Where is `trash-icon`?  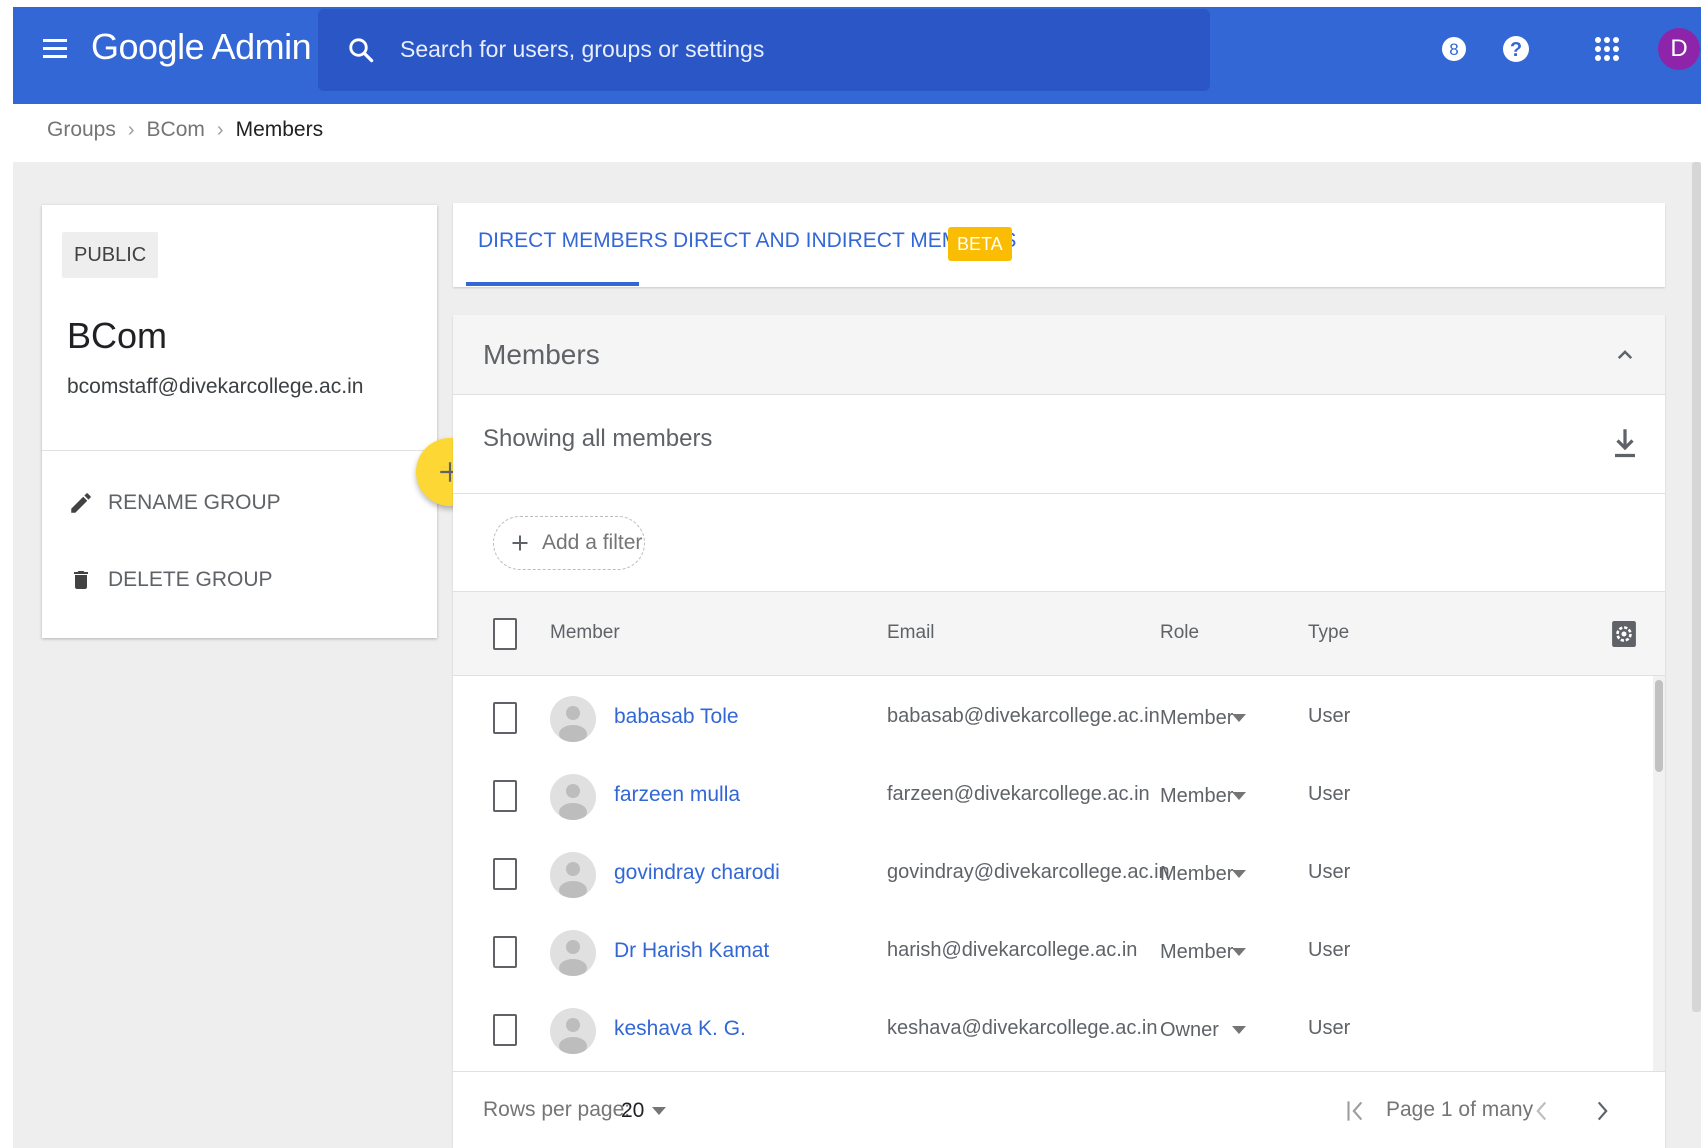
trash-icon is located at coordinates (81, 580).